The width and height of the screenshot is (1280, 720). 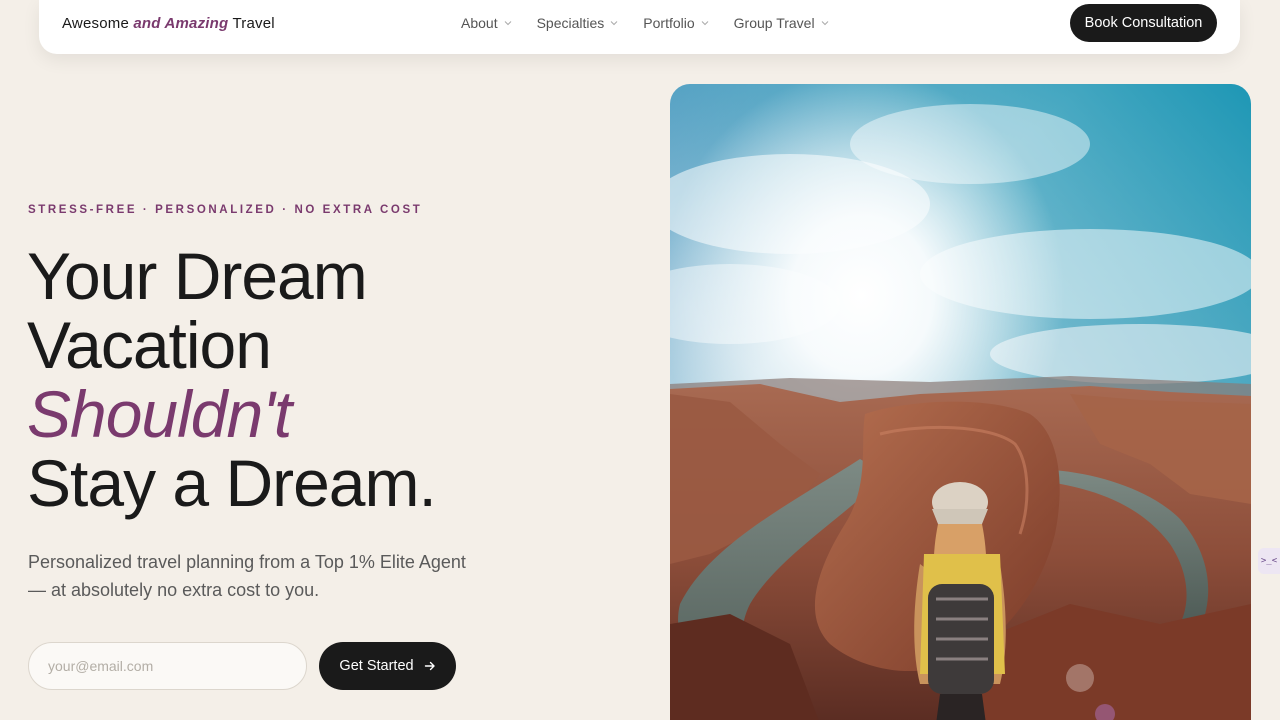 I want to click on nav-item-portfolio: Portfolio, so click(x=676, y=23).